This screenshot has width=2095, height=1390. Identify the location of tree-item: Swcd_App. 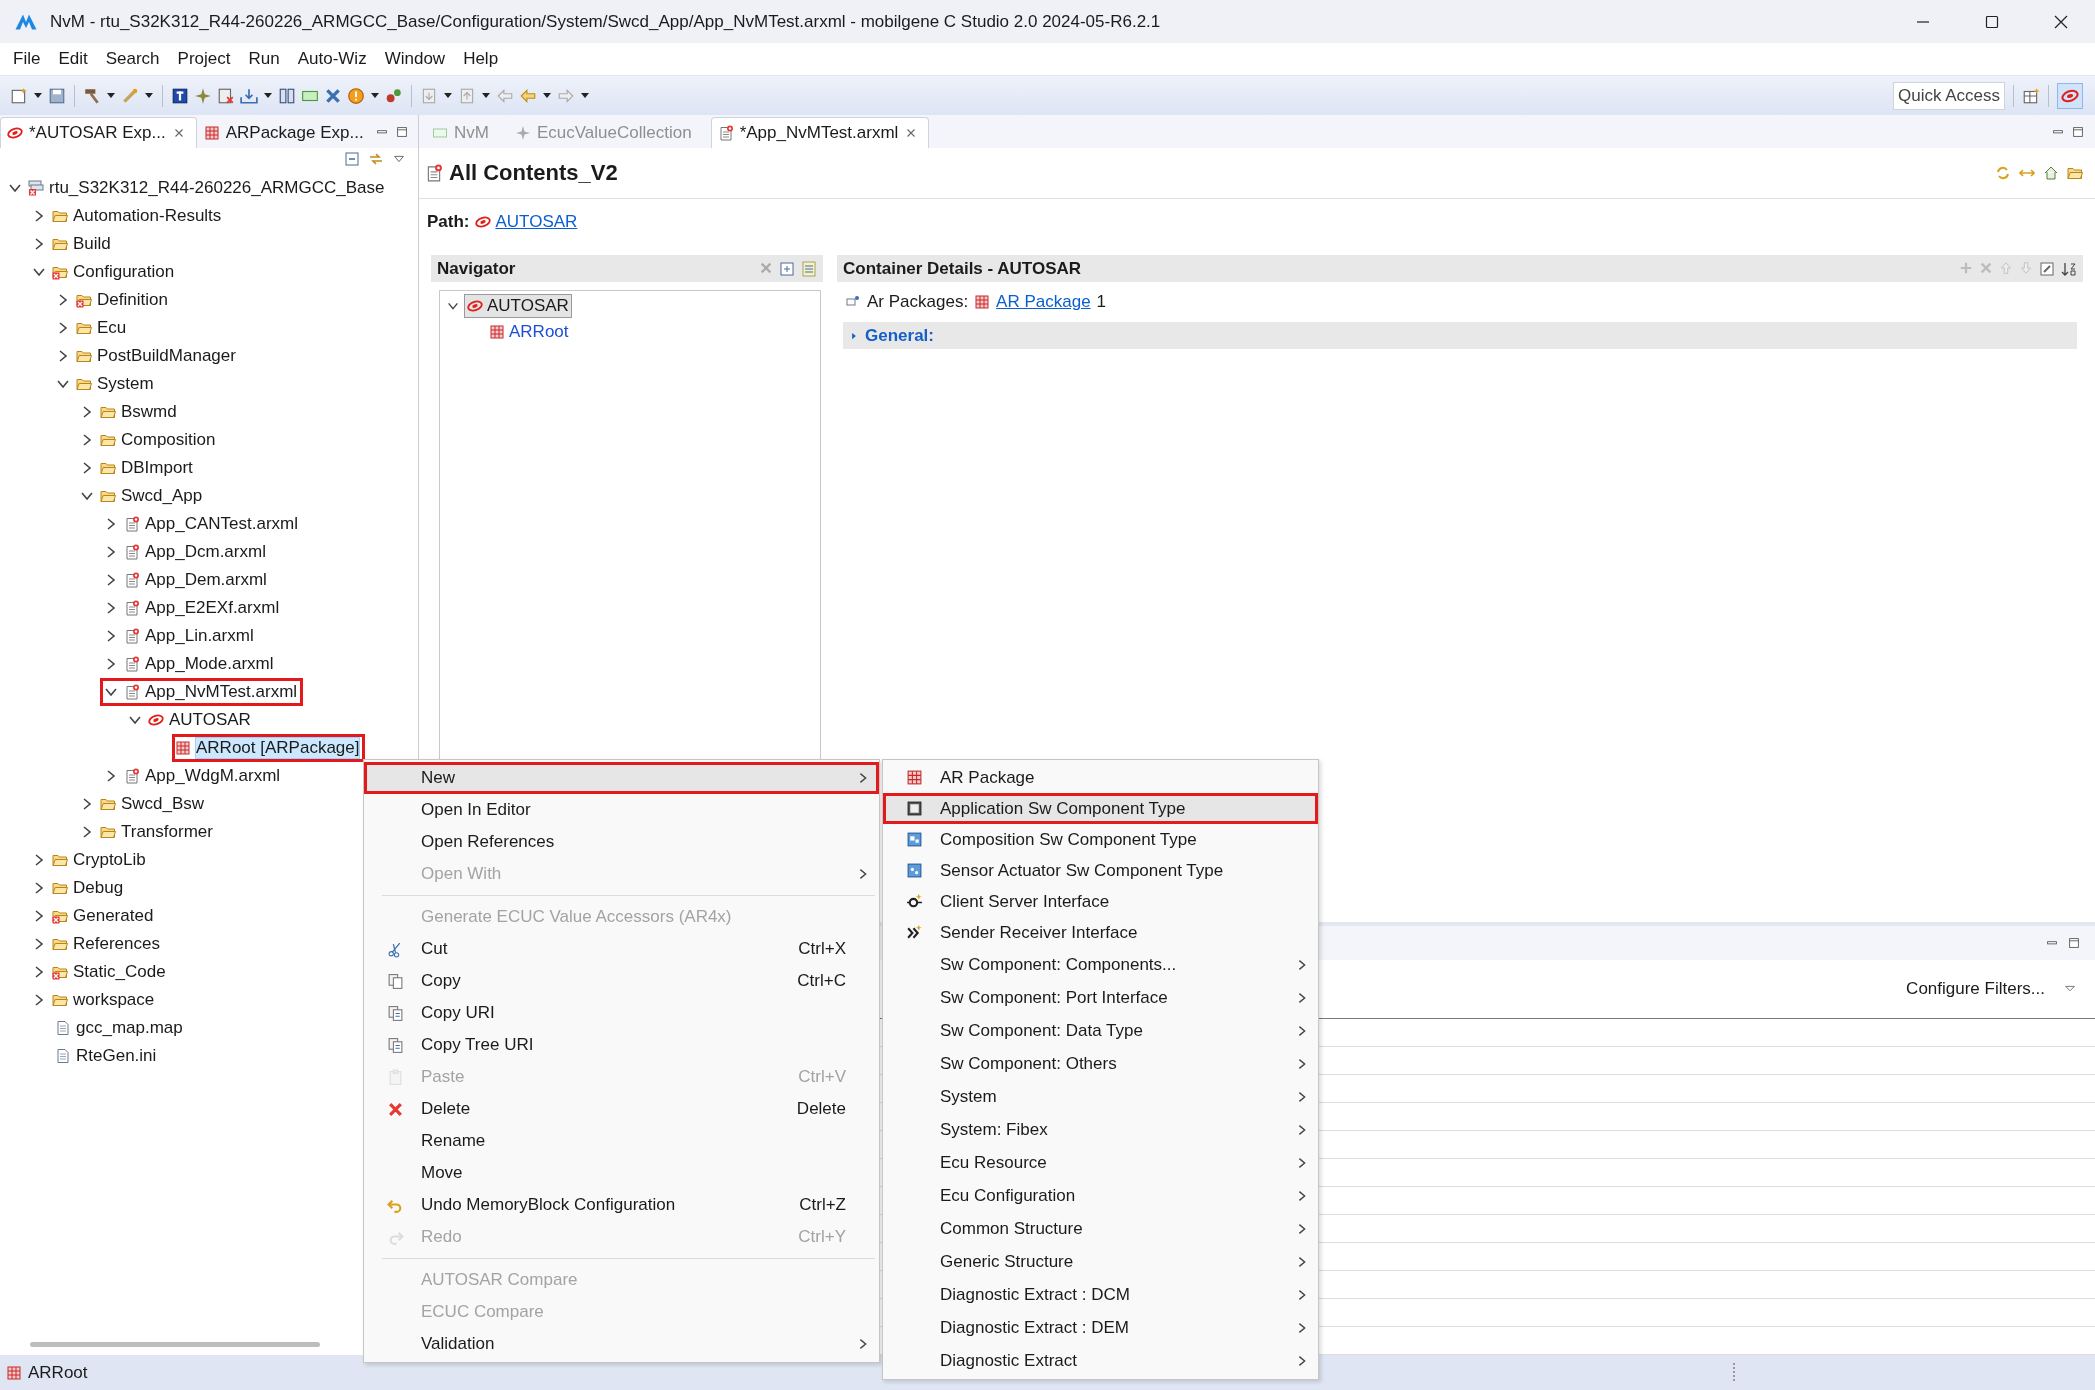
(142, 496).